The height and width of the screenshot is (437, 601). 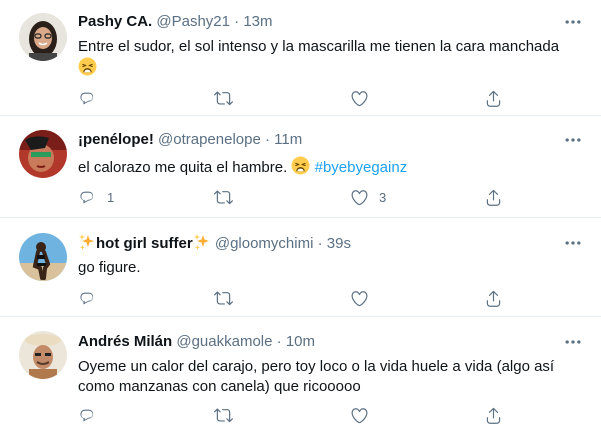 I want to click on hashtag-link: #byebyegainz, so click(x=361, y=167).